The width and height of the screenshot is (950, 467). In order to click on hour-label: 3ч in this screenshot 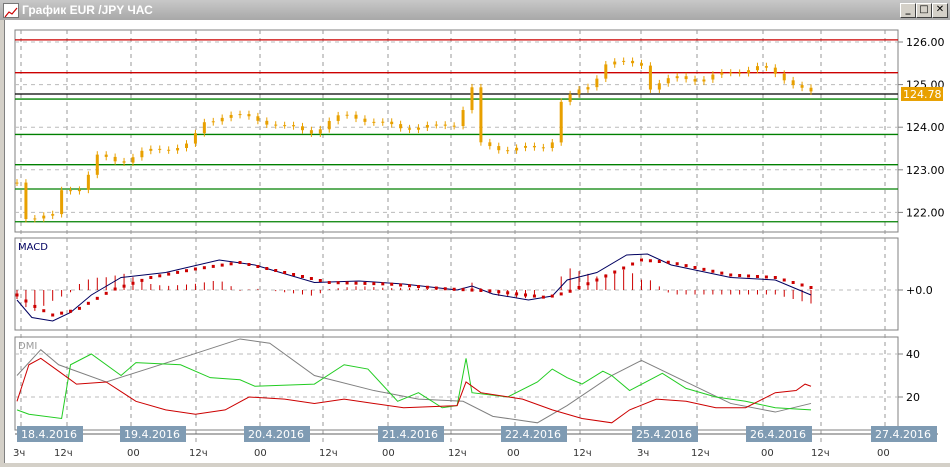, I will do `click(643, 453)`.